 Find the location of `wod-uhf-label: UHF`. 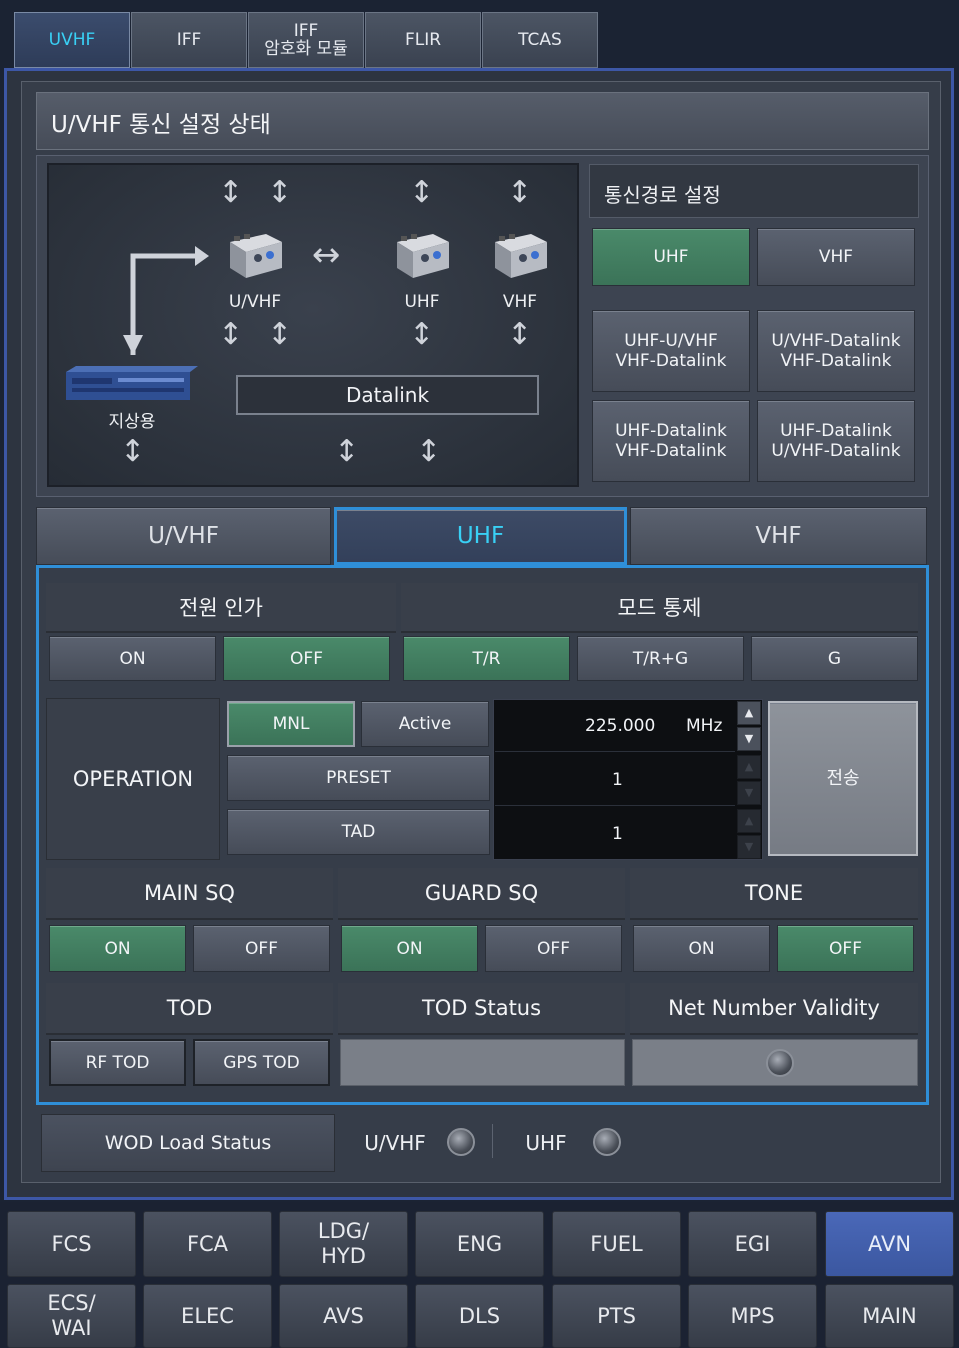

wod-uhf-label: UHF is located at coordinates (546, 1143).